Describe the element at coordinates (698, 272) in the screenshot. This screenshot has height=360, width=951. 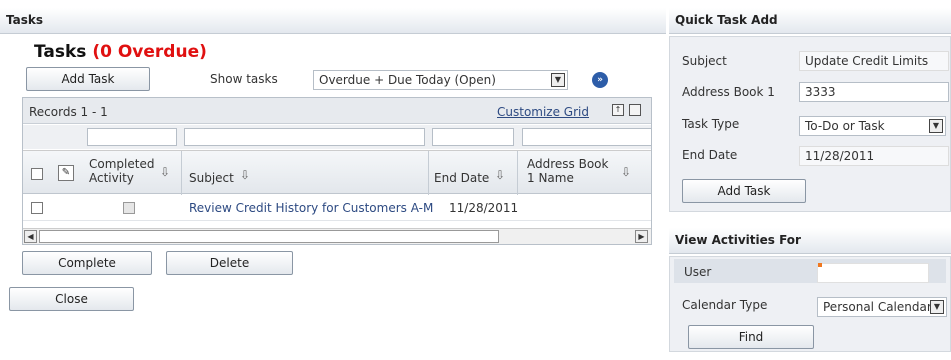
I see `user-label: User` at that location.